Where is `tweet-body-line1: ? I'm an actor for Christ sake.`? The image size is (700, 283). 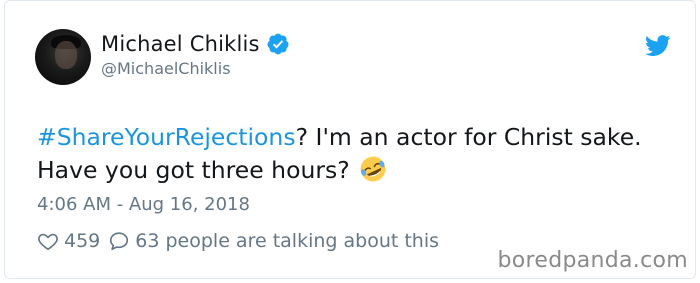
tweet-body-line1: ? I'm an actor for Christ sake. is located at coordinates (468, 137).